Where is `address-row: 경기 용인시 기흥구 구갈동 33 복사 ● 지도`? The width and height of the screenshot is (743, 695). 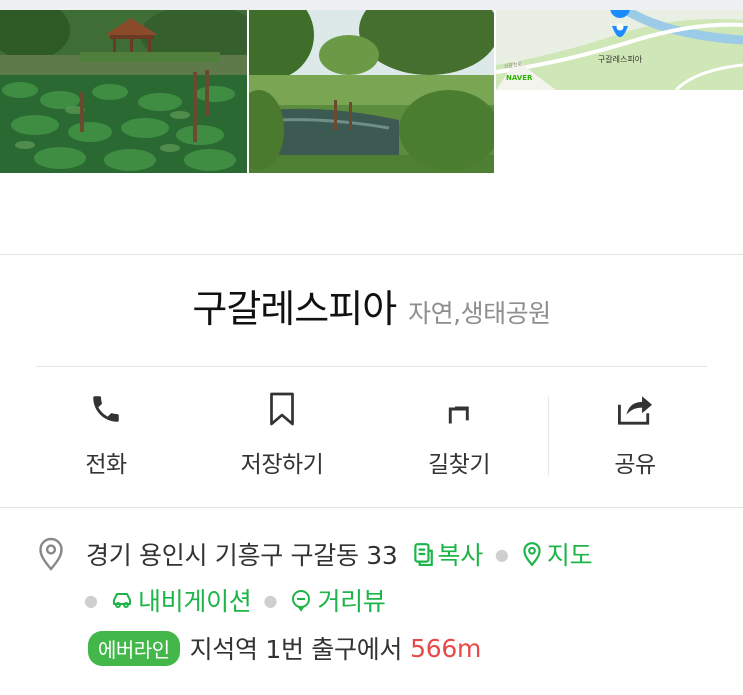
address-row: 경기 용인시 기흥구 구갈동 33 복사 ● 지도 is located at coordinates (314, 554).